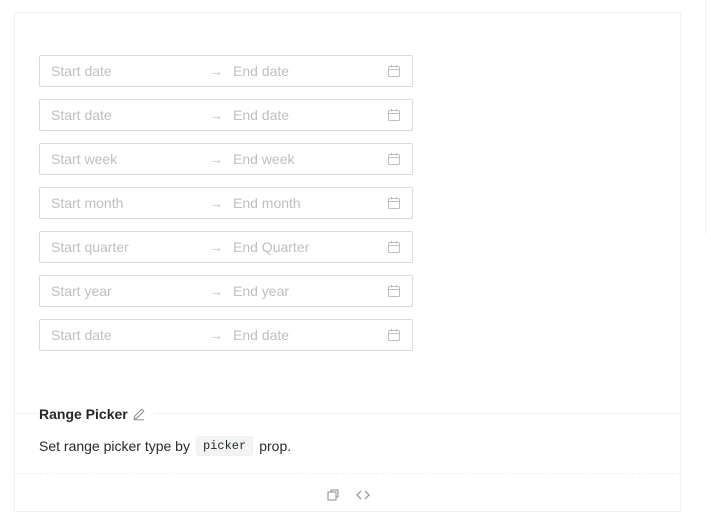 This screenshot has height=512, width=711. I want to click on code-actions, so click(348, 495).